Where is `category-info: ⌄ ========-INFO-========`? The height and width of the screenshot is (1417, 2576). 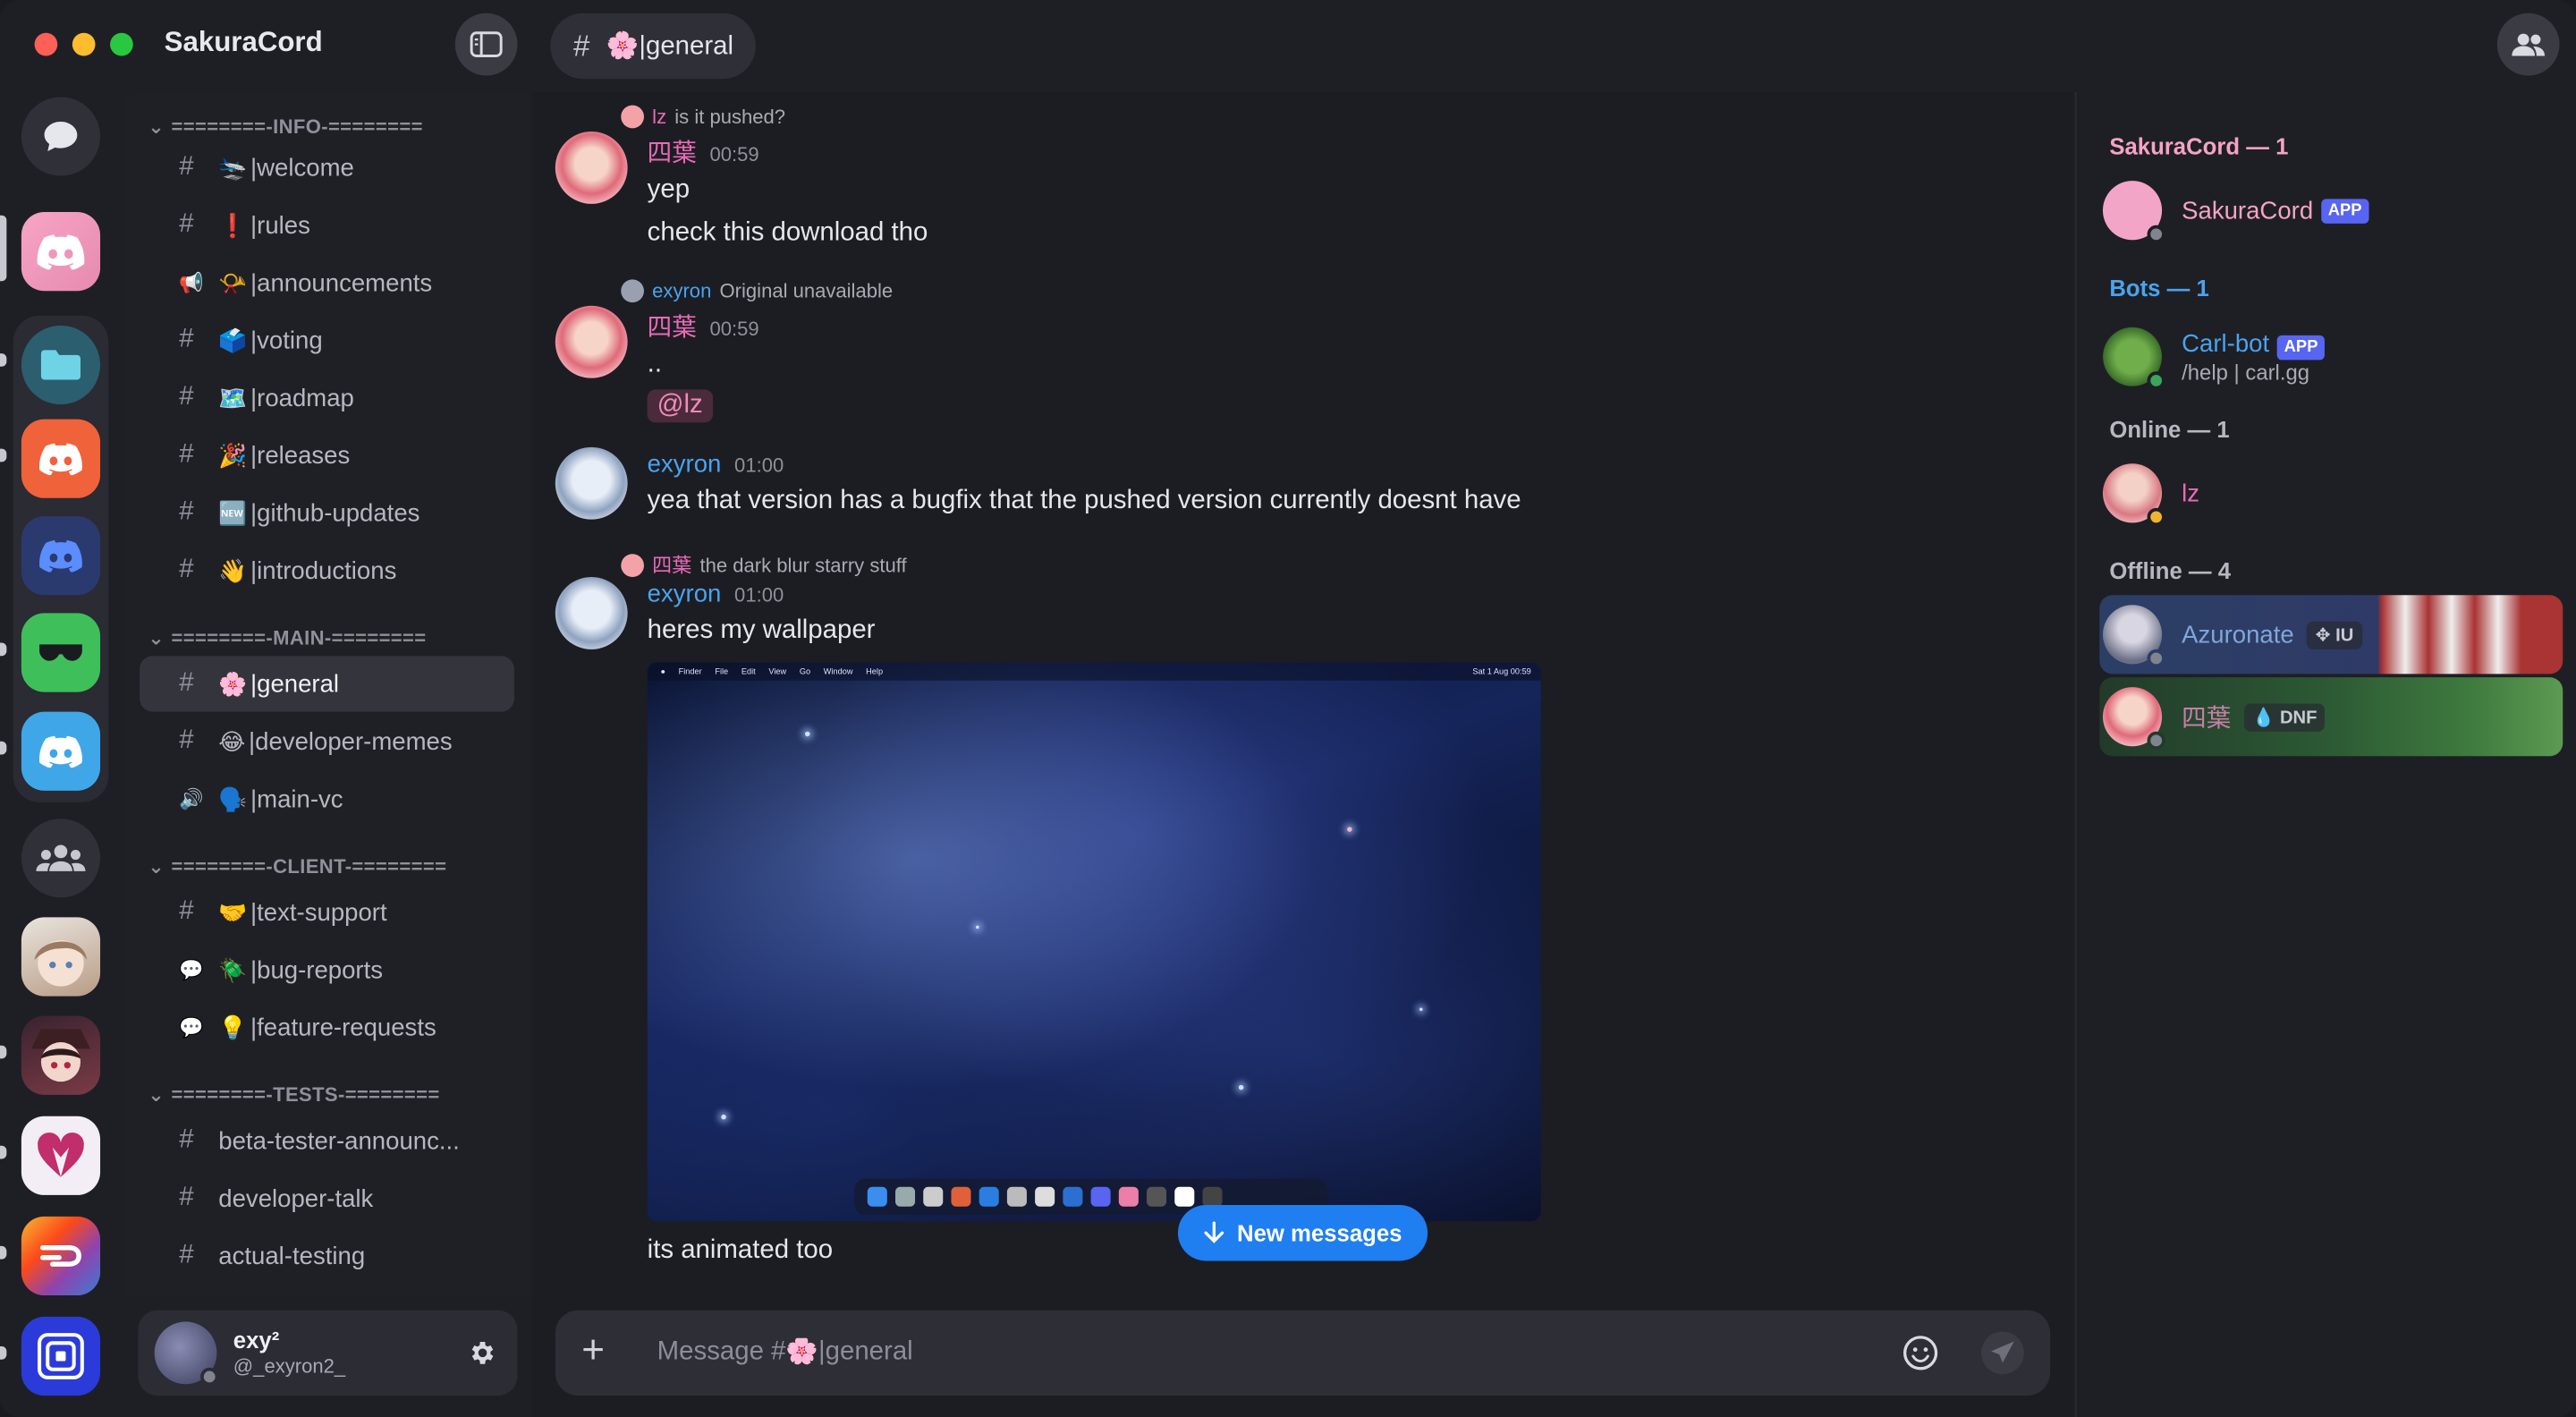 category-info: ⌄ ========-INFO-======== is located at coordinates (285, 127).